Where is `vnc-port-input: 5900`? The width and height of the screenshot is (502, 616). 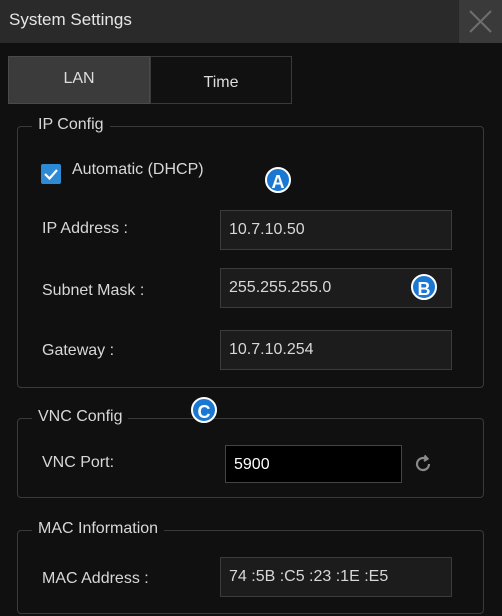 vnc-port-input: 5900 is located at coordinates (313, 464).